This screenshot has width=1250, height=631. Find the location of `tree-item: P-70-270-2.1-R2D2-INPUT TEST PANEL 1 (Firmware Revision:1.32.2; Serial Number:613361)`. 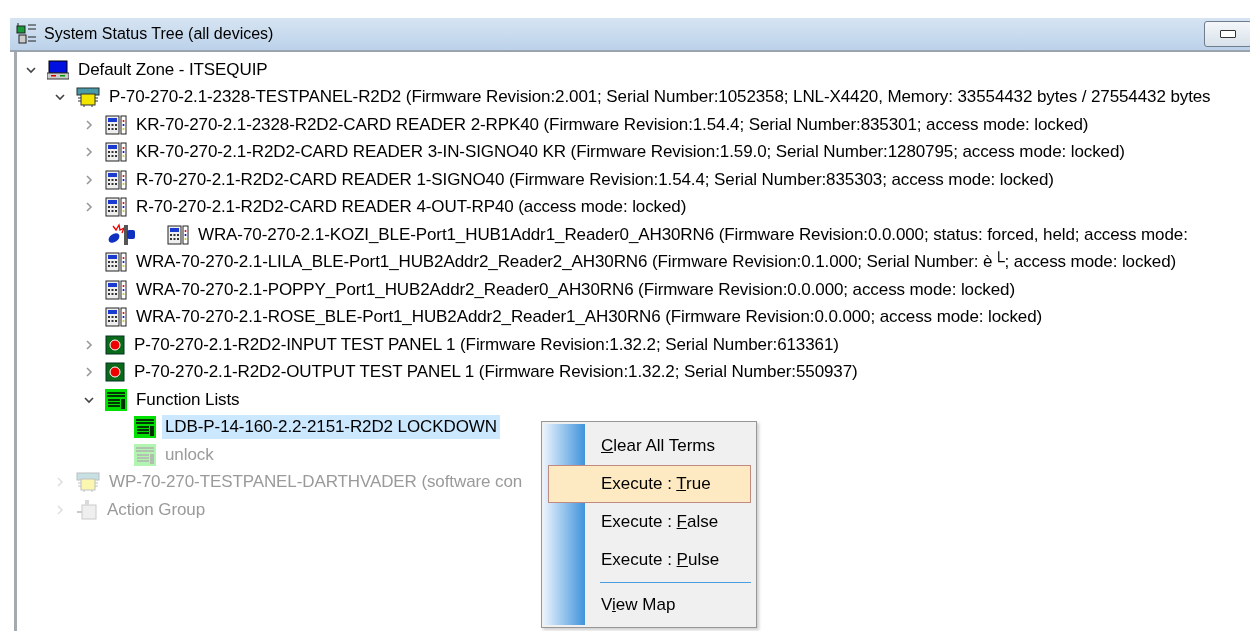

tree-item: P-70-270-2.1-R2D2-INPUT TEST PANEL 1 (Firmware Revision:1.32.2; Serial Number:613361) is located at coordinates (486, 344).